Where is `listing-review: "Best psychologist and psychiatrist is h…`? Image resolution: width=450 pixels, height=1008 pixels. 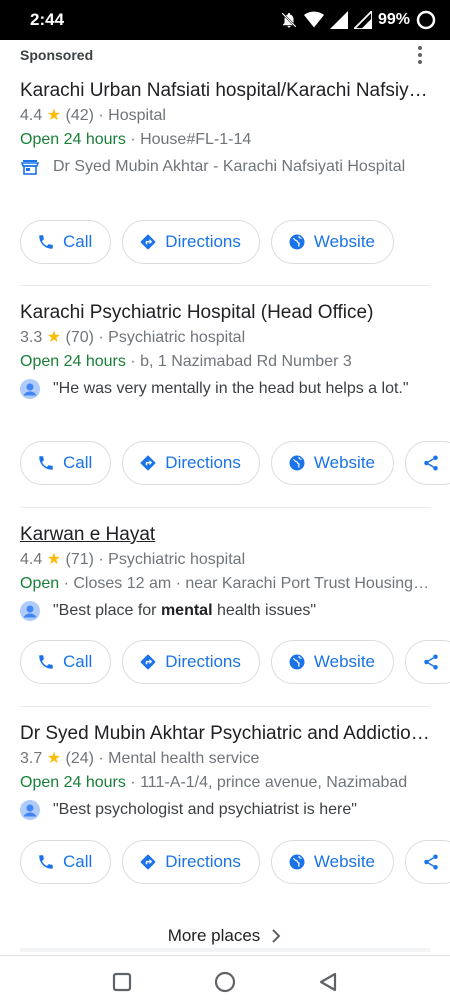
listing-review: "Best psychologist and psychiatrist is h… is located at coordinates (225, 809).